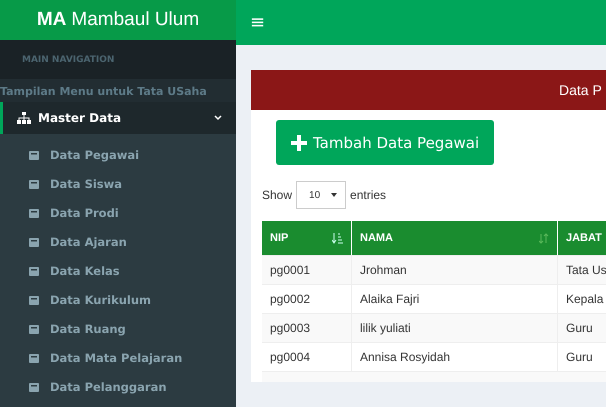 This screenshot has width=606, height=407. What do you see at coordinates (582, 327) in the screenshot?
I see `table-cell: Guru` at bounding box center [582, 327].